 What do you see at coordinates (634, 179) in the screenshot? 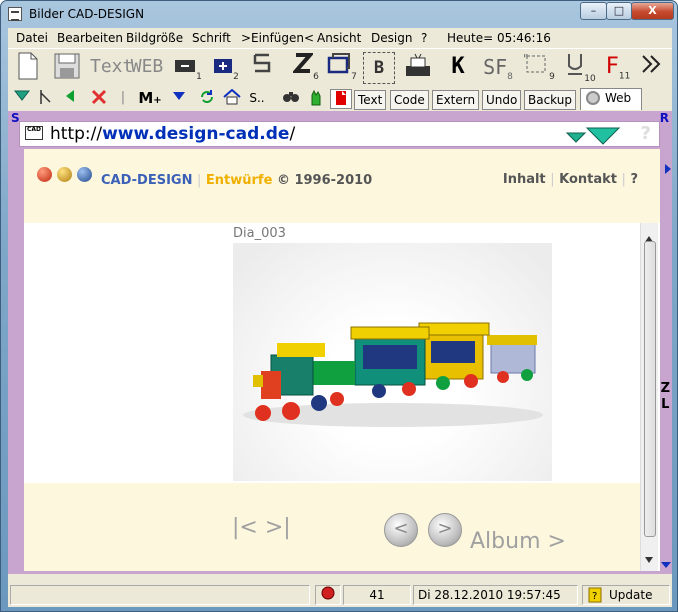
I see `nav-help: ?` at bounding box center [634, 179].